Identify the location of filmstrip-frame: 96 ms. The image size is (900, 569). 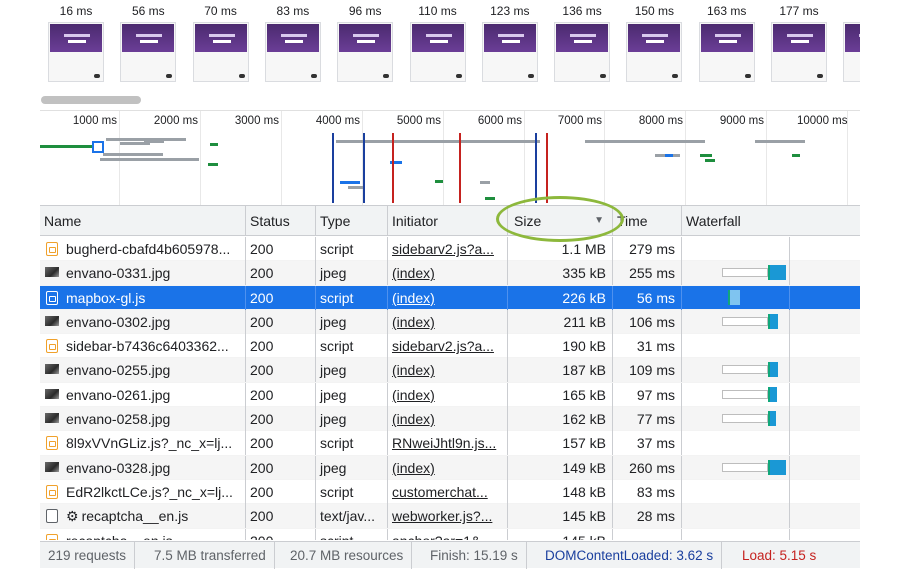
(365, 46).